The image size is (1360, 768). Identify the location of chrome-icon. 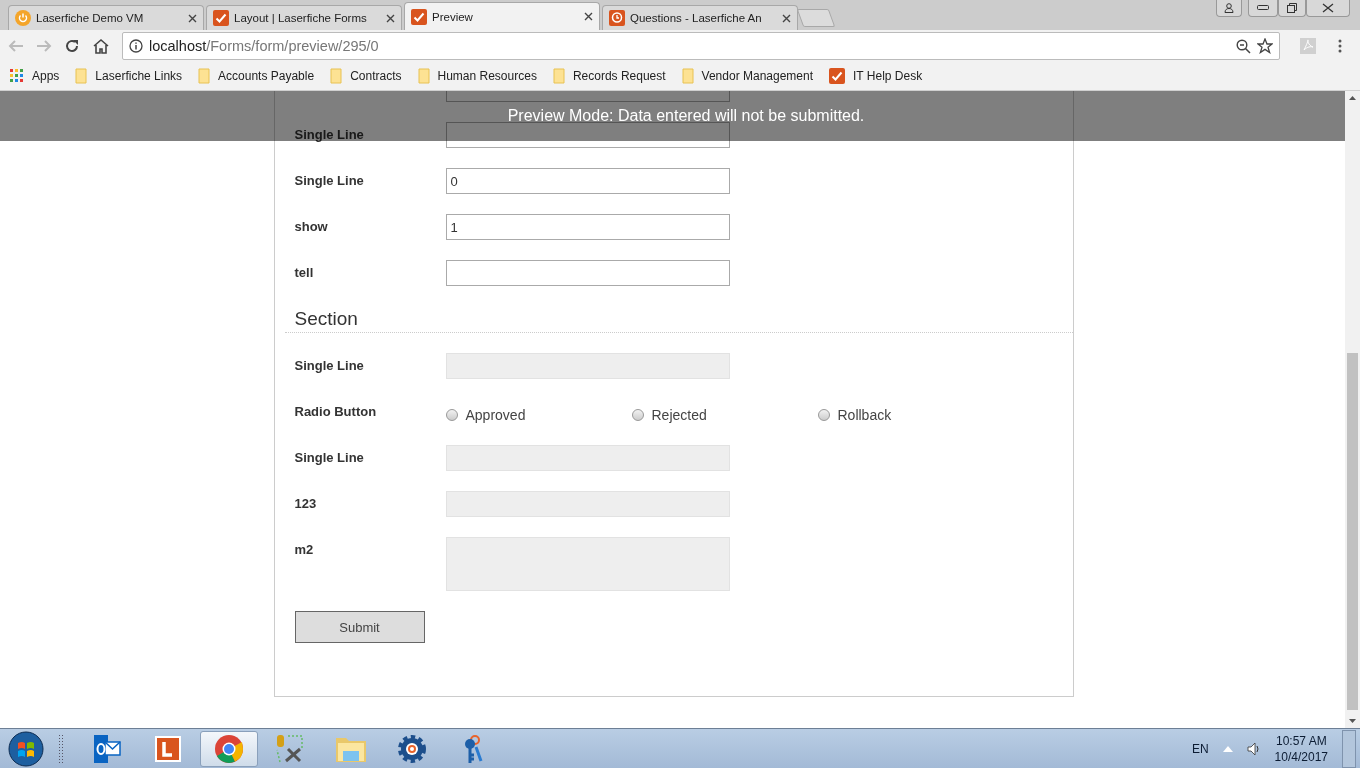
(229, 748).